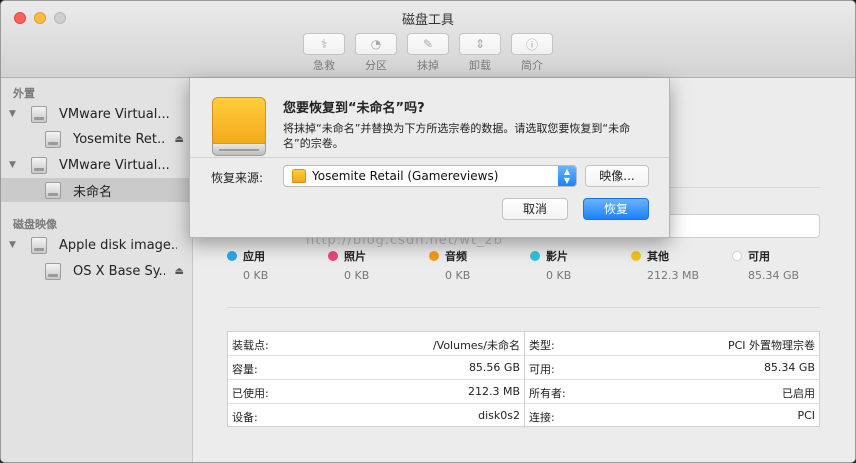 Image resolution: width=856 pixels, height=463 pixels. I want to click on category-size: 85.34 GB, so click(774, 275).